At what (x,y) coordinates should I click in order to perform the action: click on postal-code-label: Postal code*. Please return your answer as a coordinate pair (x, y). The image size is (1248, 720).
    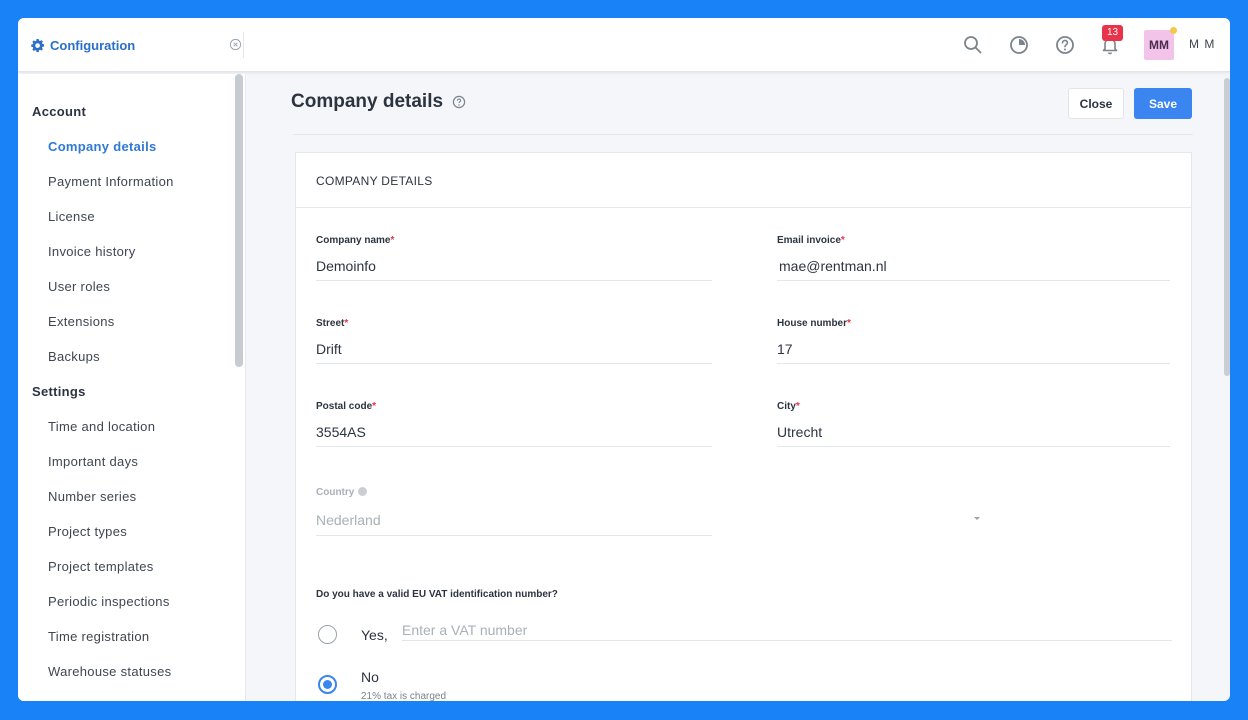
    Looking at the image, I should click on (346, 406).